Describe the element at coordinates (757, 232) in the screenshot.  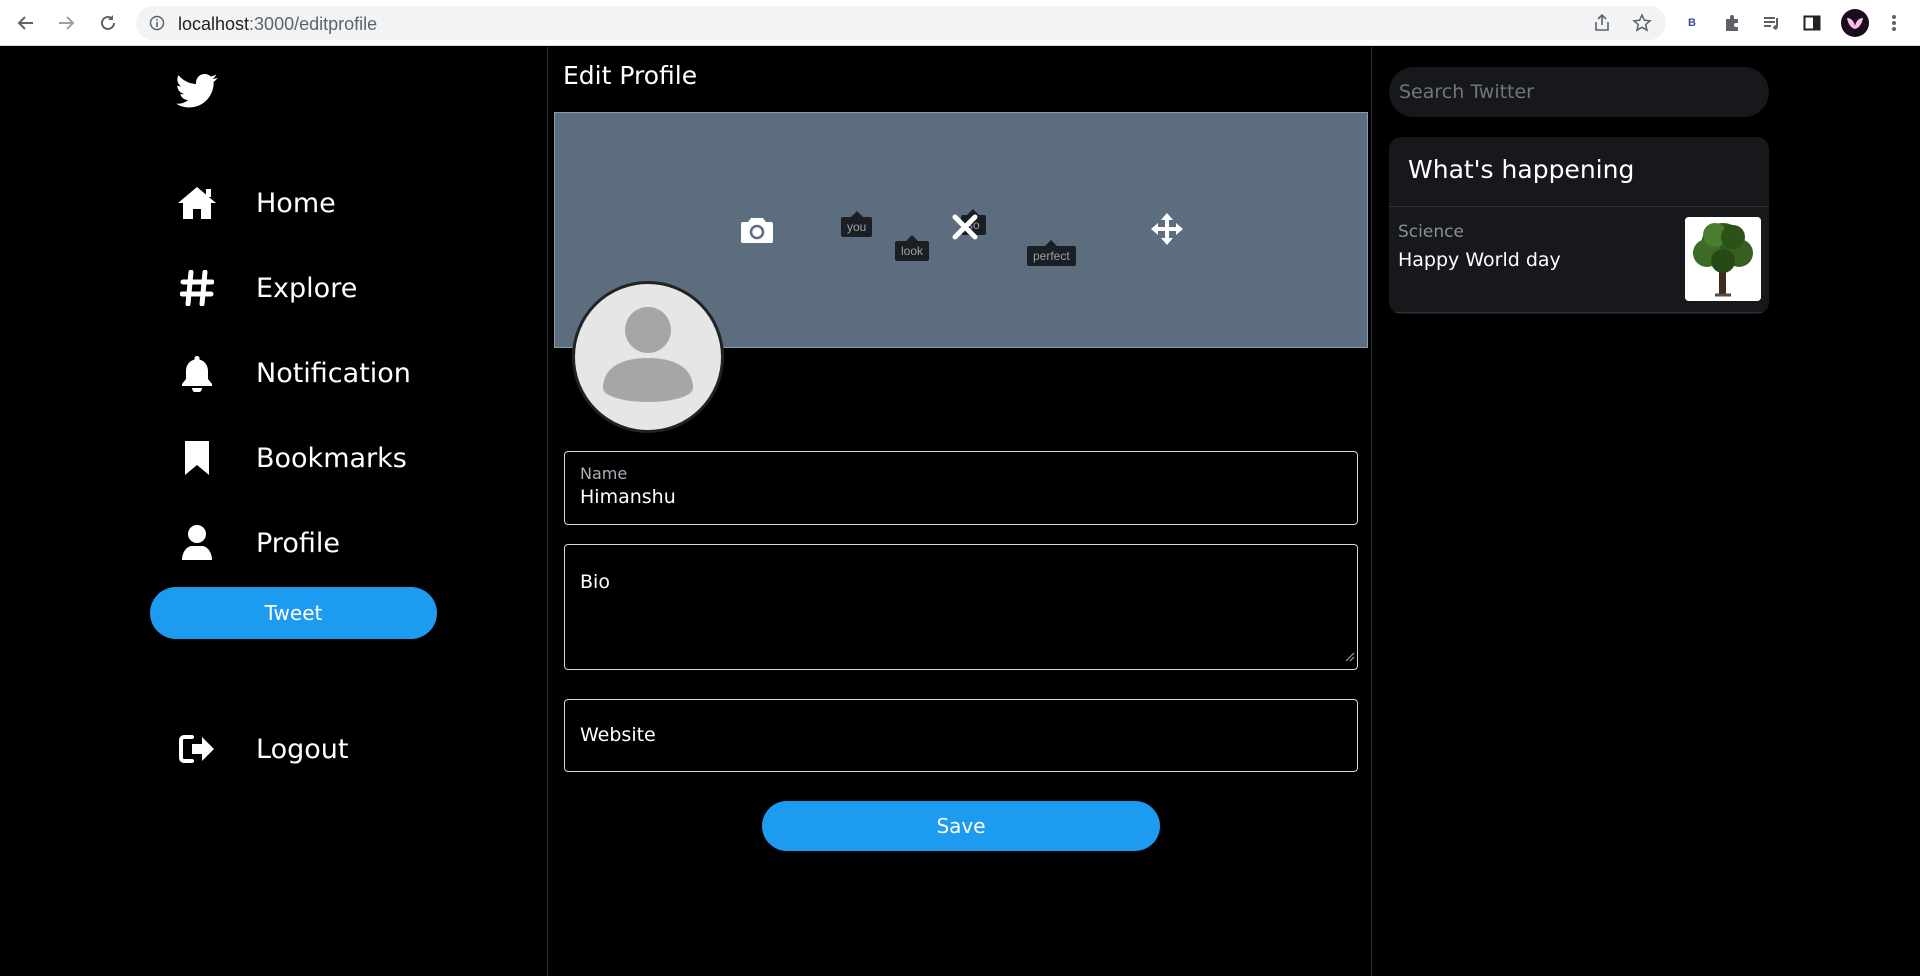
I see `camera-icon` at that location.